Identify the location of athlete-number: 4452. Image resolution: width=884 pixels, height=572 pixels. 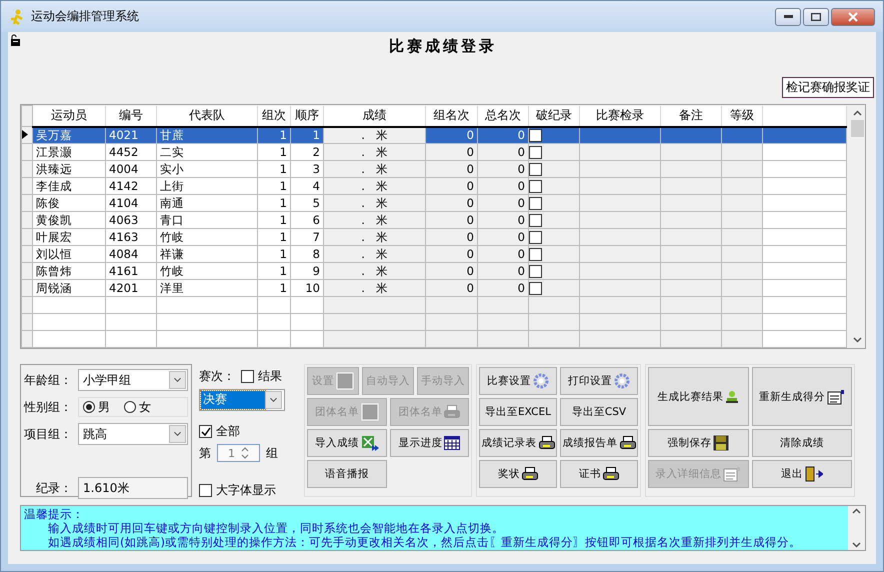
(131, 152).